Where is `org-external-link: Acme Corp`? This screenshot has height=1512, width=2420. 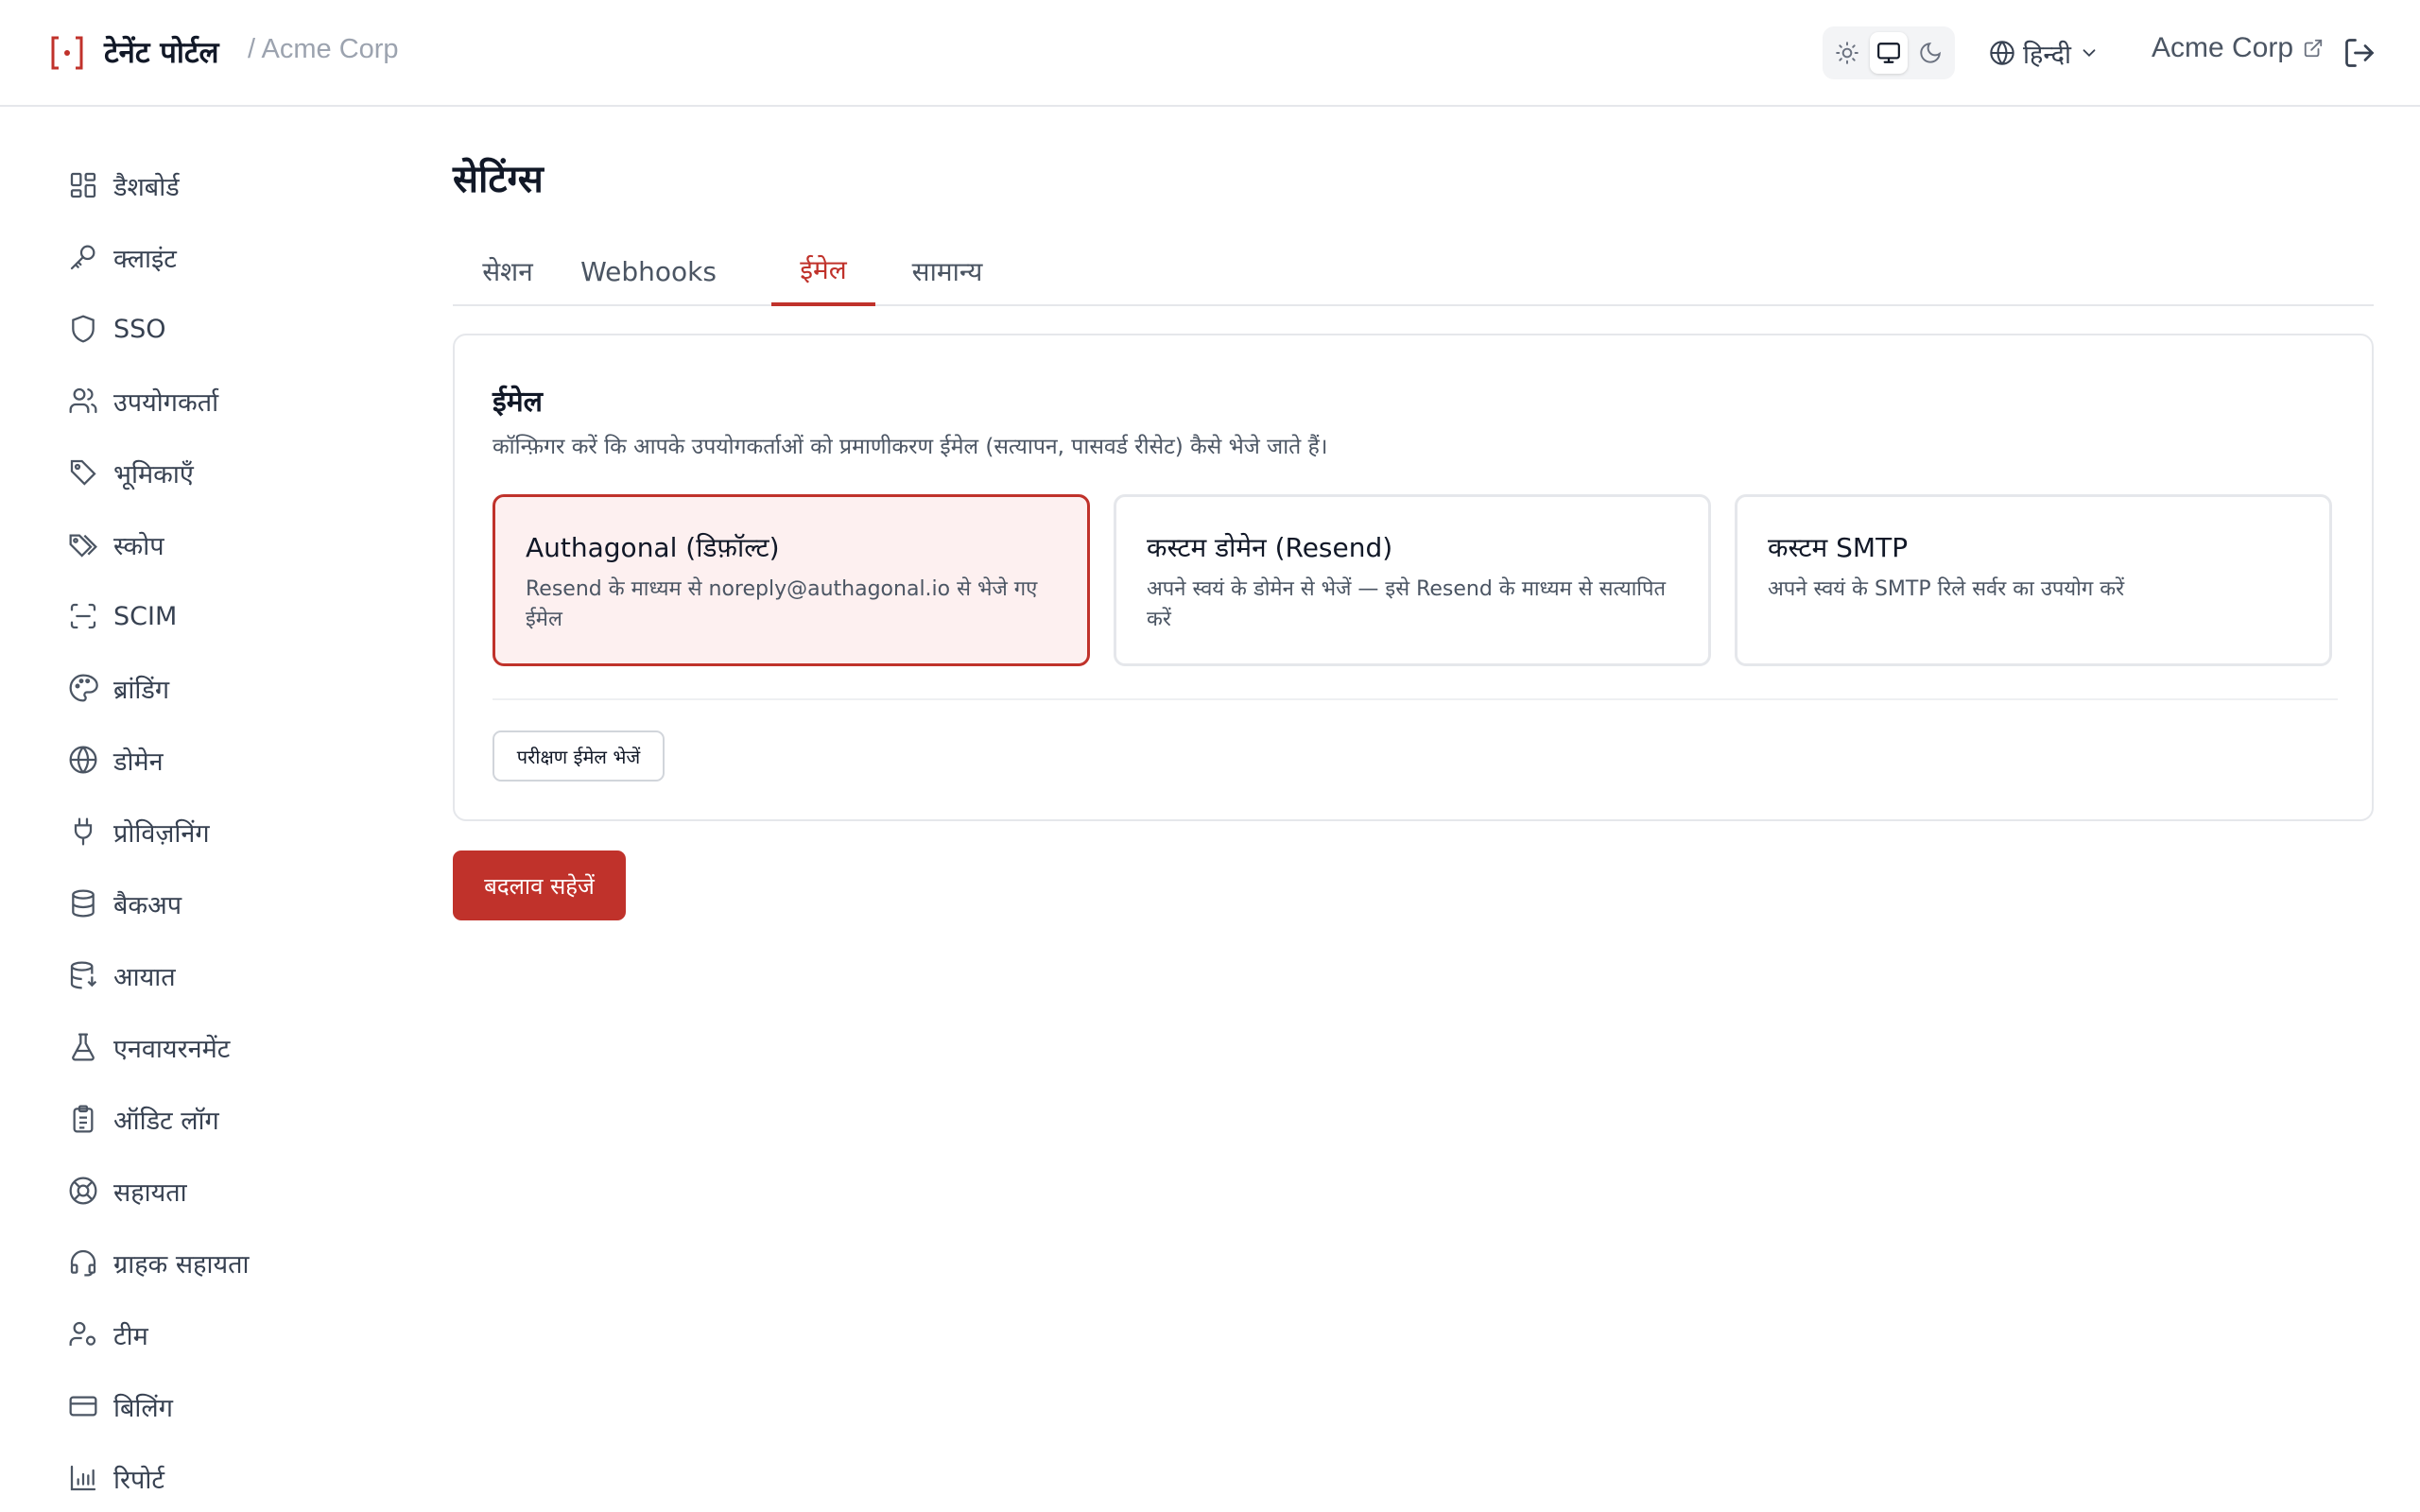
org-external-link: Acme Corp is located at coordinates (2238, 48).